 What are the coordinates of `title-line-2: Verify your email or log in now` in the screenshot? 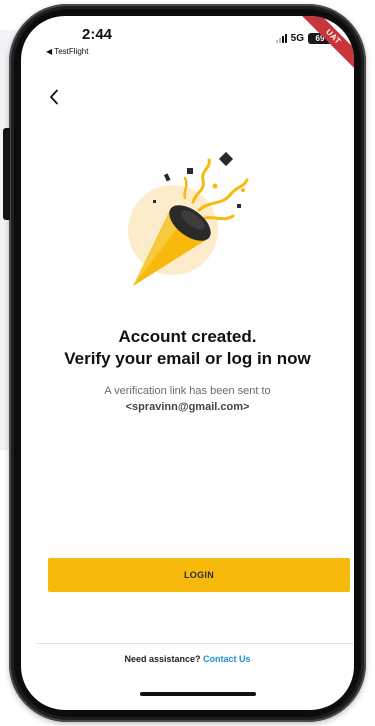 It's located at (187, 358).